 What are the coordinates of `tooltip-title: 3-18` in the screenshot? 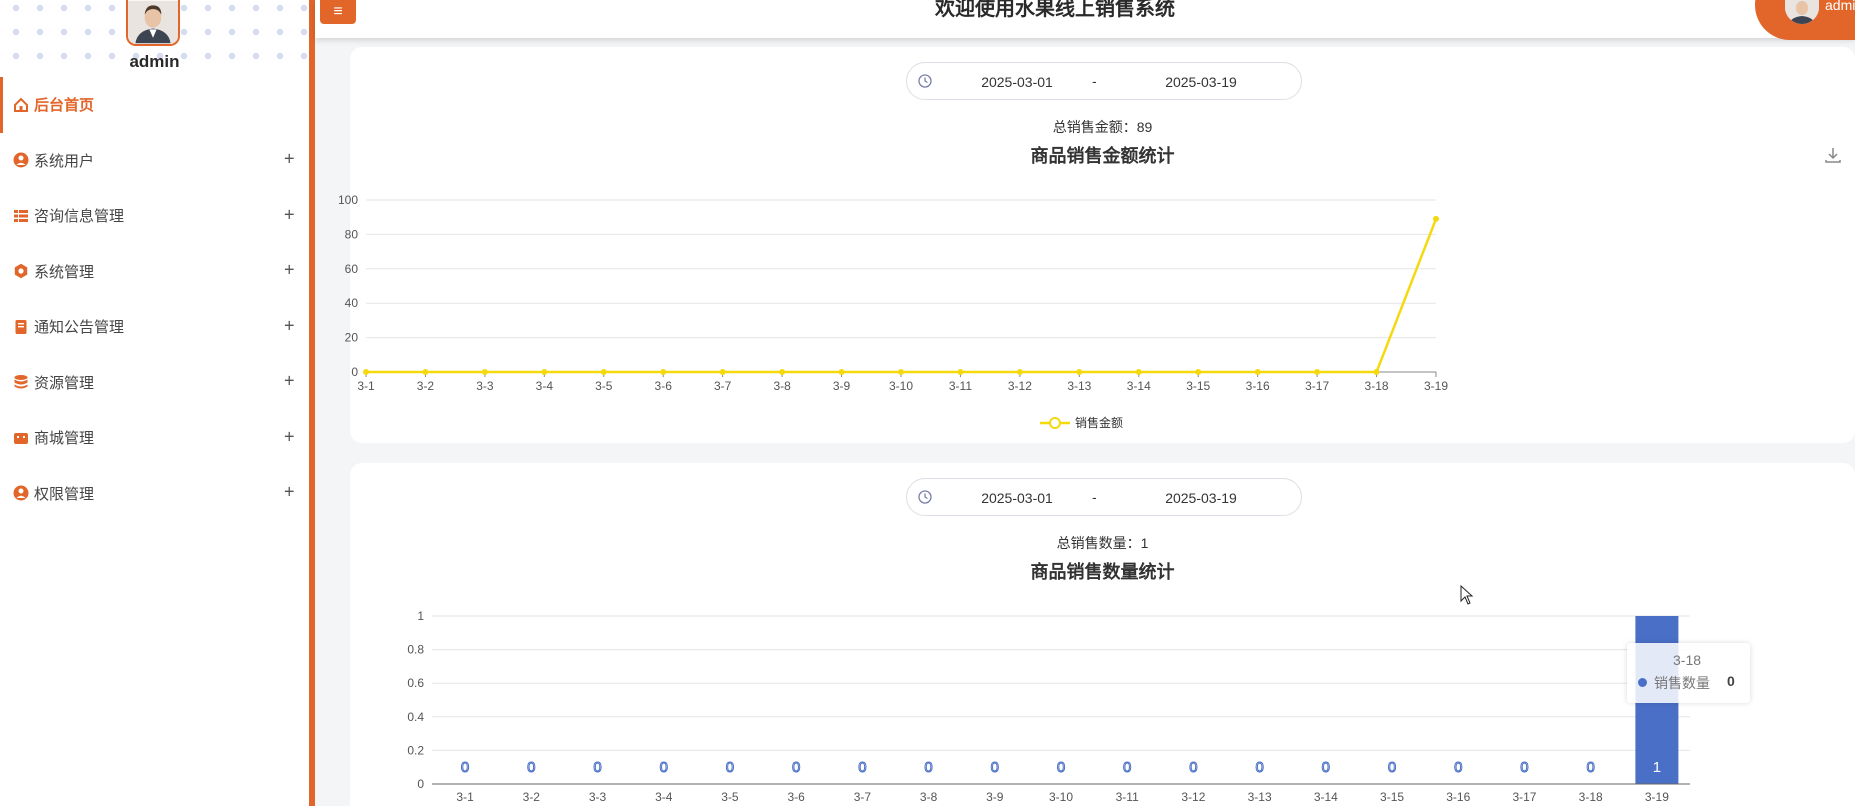 It's located at (1687, 660).